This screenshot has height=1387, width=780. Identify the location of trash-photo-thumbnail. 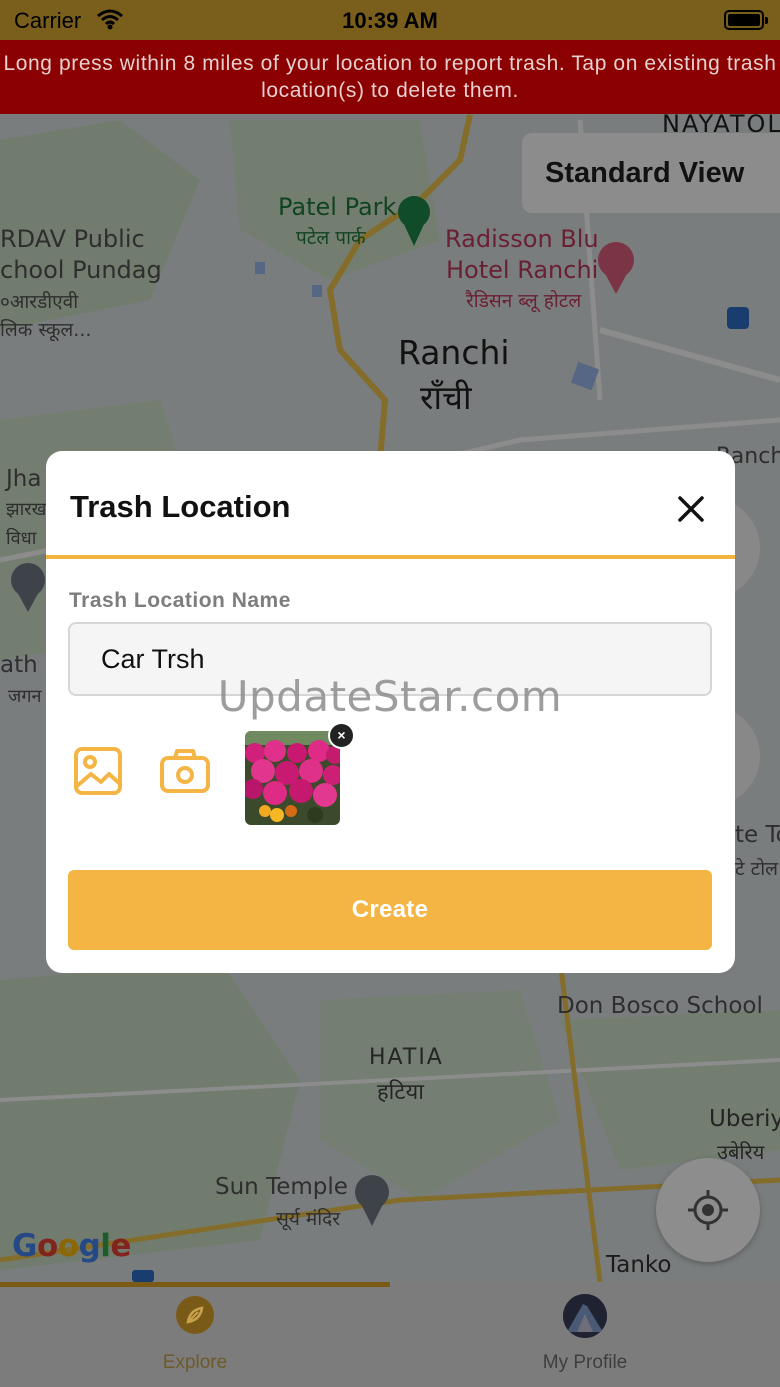
(292, 778).